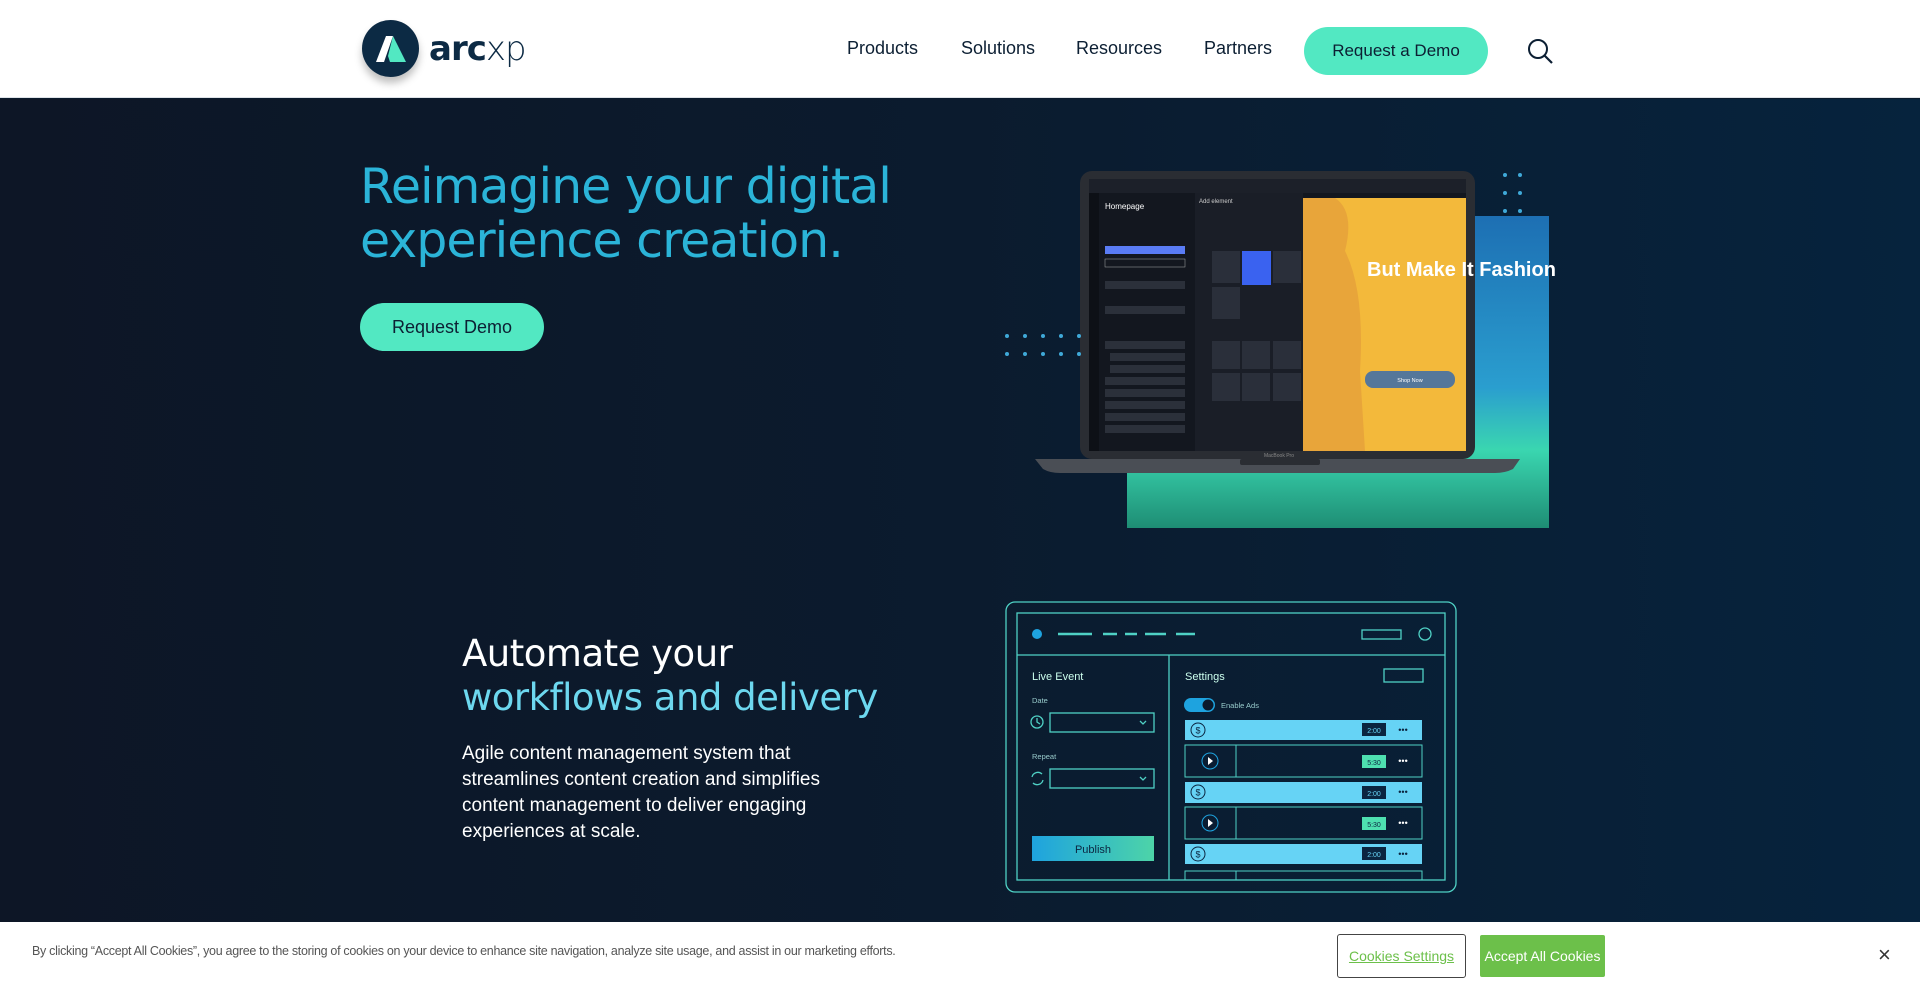 The width and height of the screenshot is (1920, 993). What do you see at coordinates (1401, 956) in the screenshot?
I see `cookies-settings-button: Cookies Settings` at bounding box center [1401, 956].